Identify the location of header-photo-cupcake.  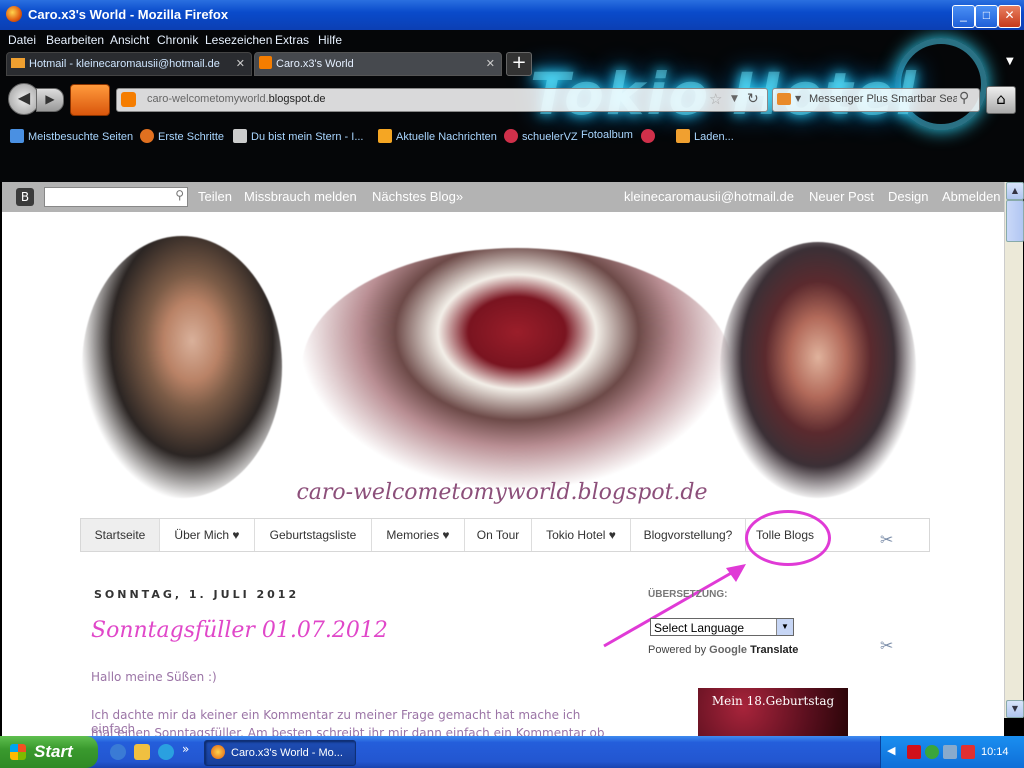
(517, 368).